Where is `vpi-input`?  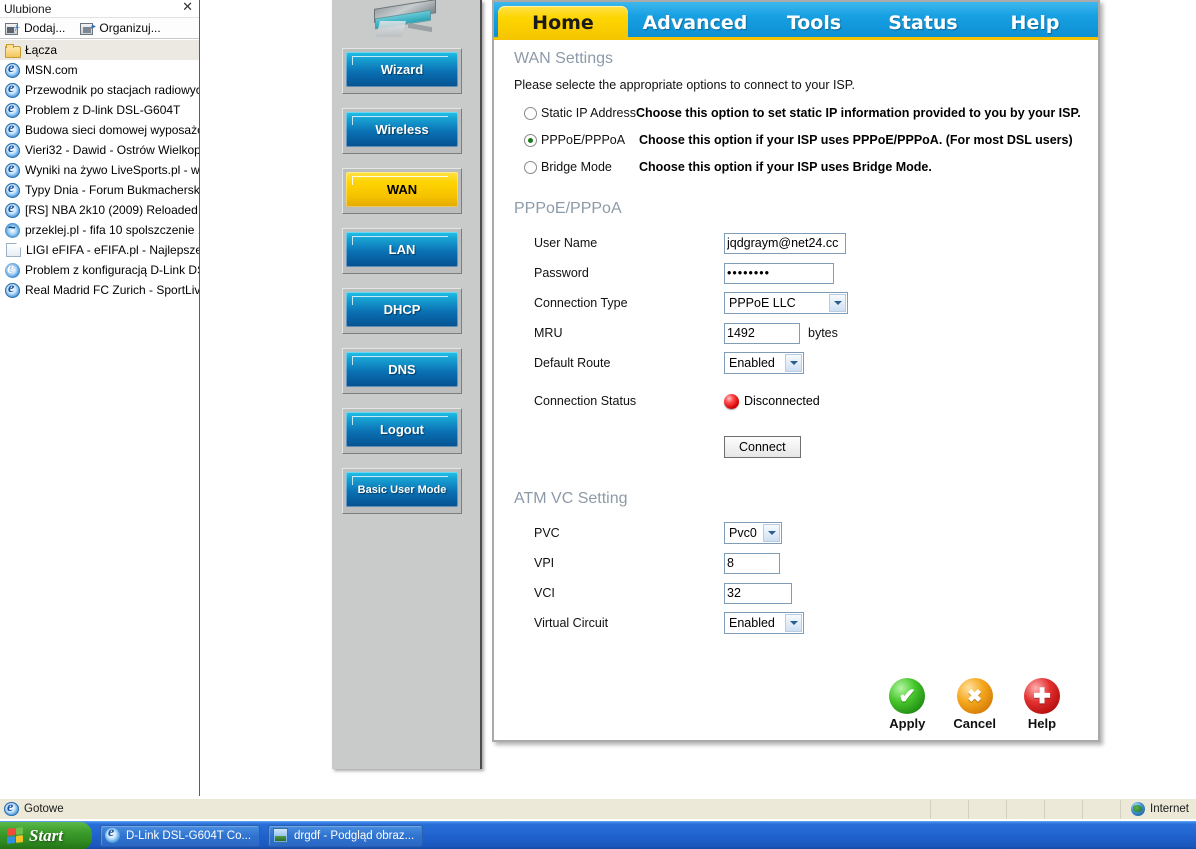 vpi-input is located at coordinates (752, 563).